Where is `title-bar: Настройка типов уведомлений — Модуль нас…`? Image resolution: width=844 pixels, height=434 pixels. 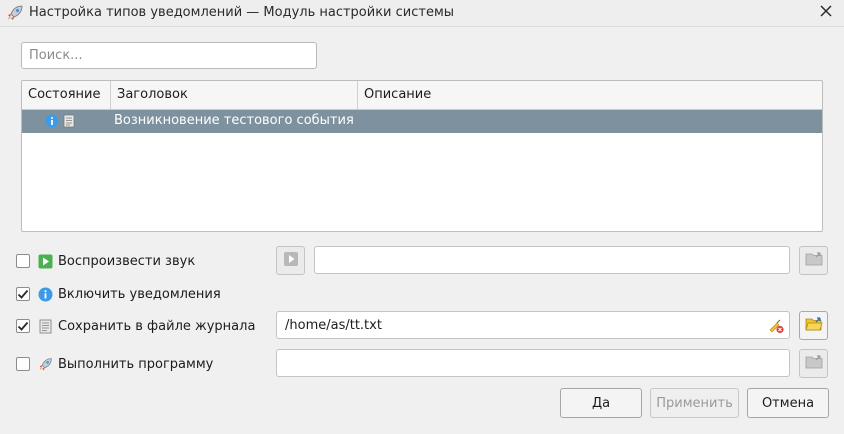 title-bar: Настройка типов уведомлений — Модуль нас… is located at coordinates (422, 13).